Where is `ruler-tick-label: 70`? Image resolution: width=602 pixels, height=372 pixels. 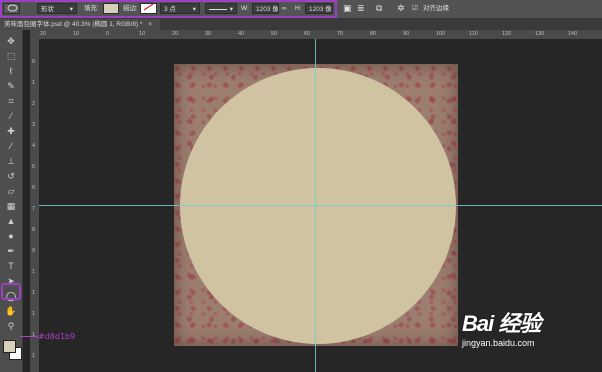 ruler-tick-label: 70 is located at coordinates (340, 34).